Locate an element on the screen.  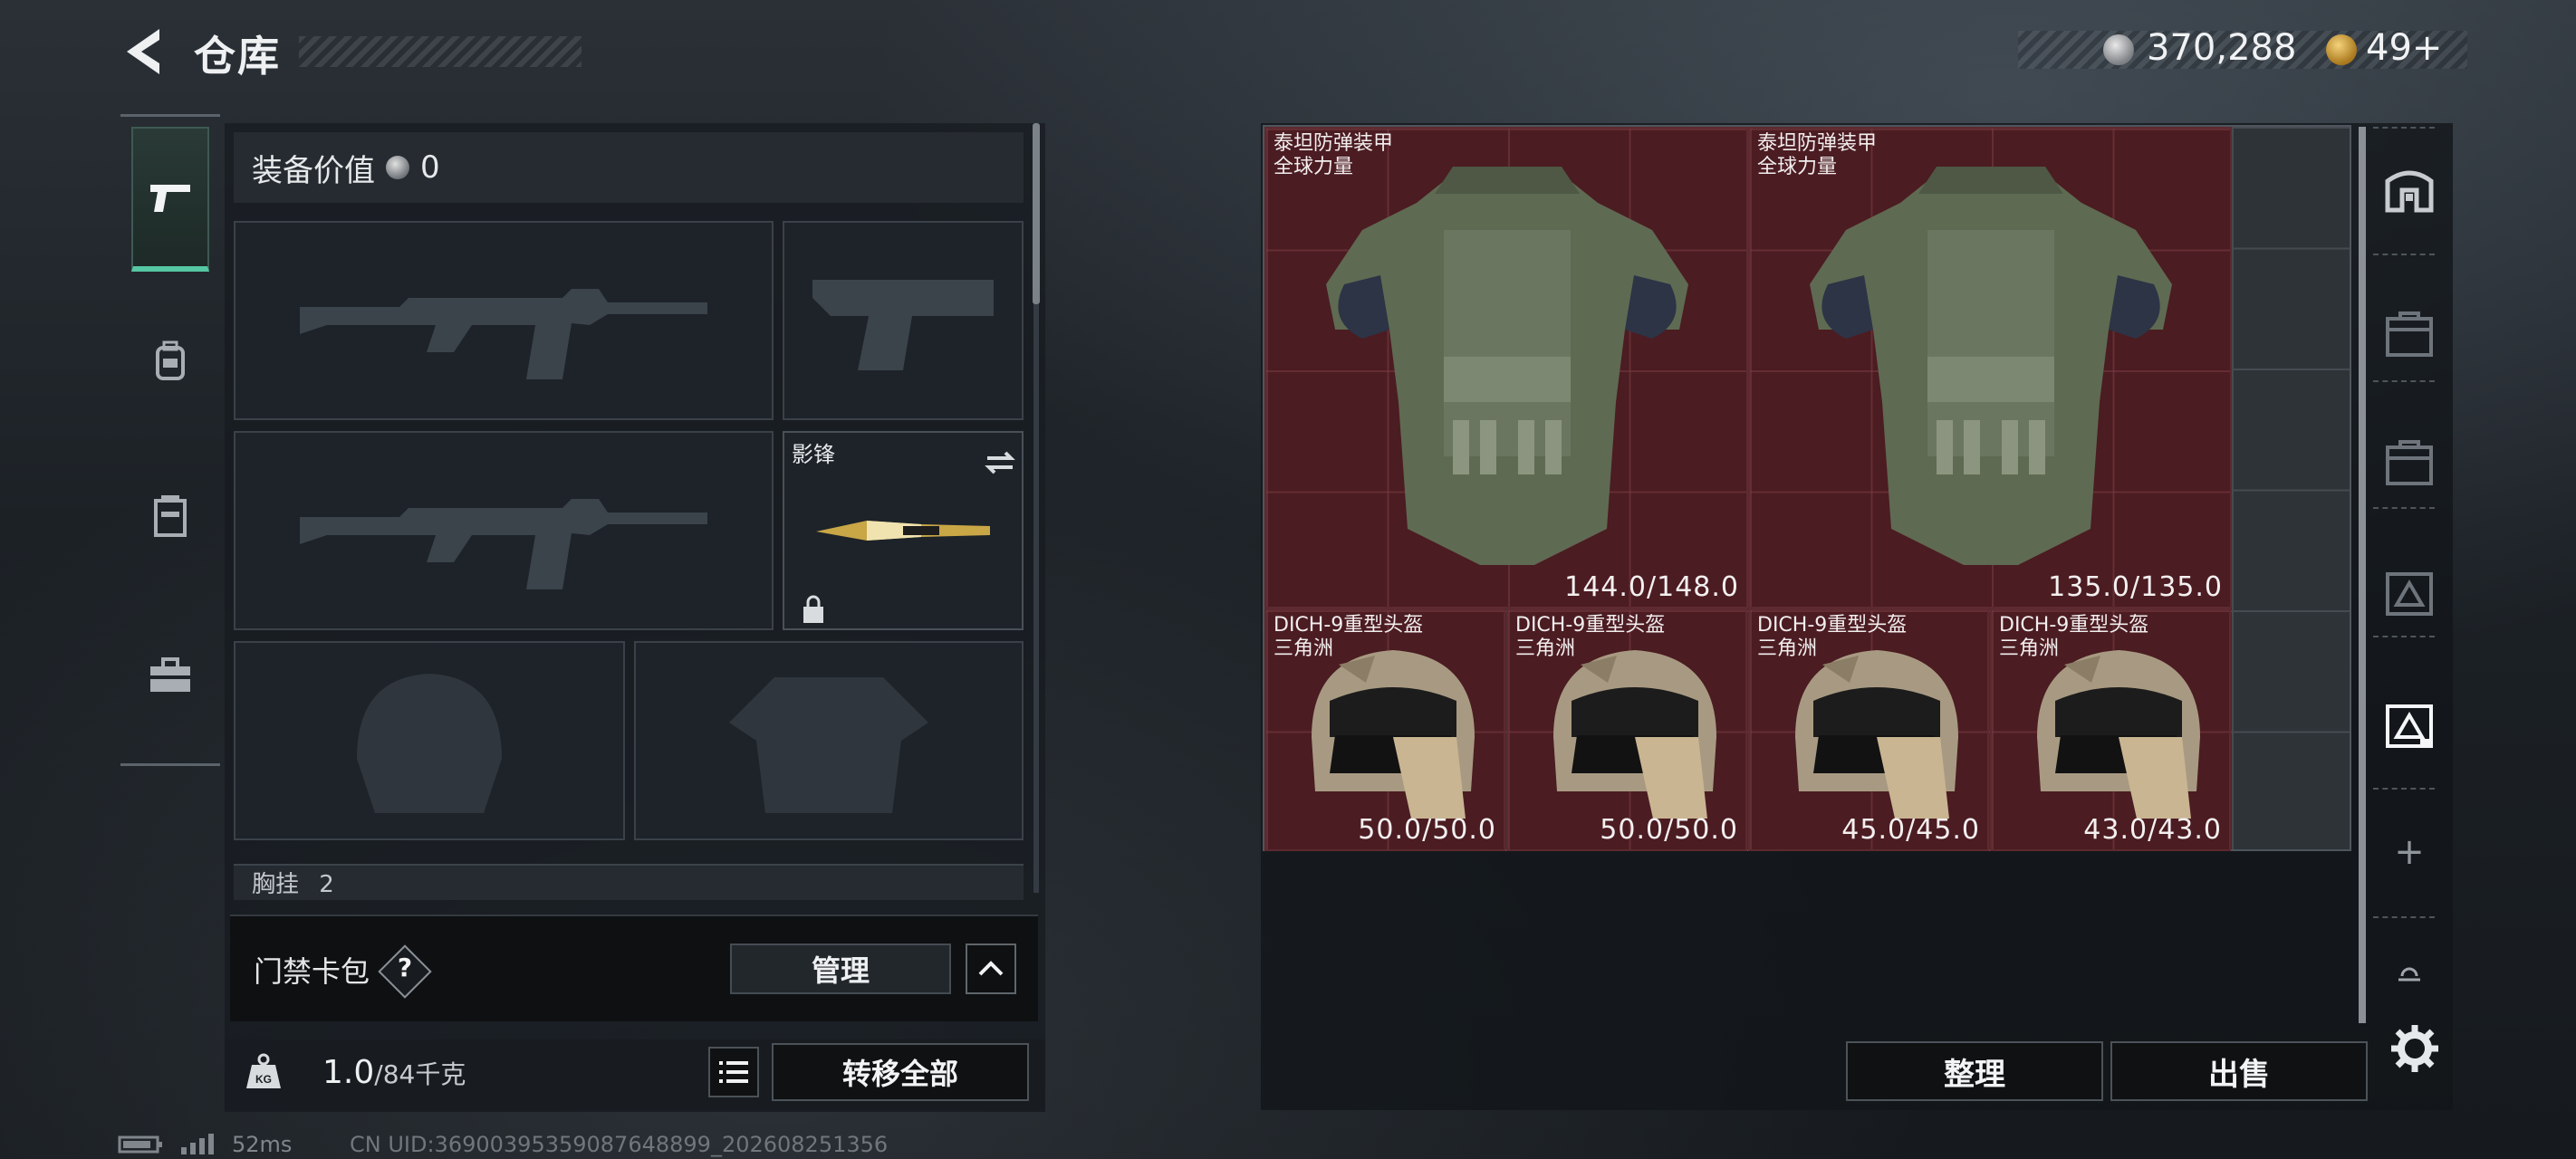
slot-helmet is located at coordinates (429, 740).